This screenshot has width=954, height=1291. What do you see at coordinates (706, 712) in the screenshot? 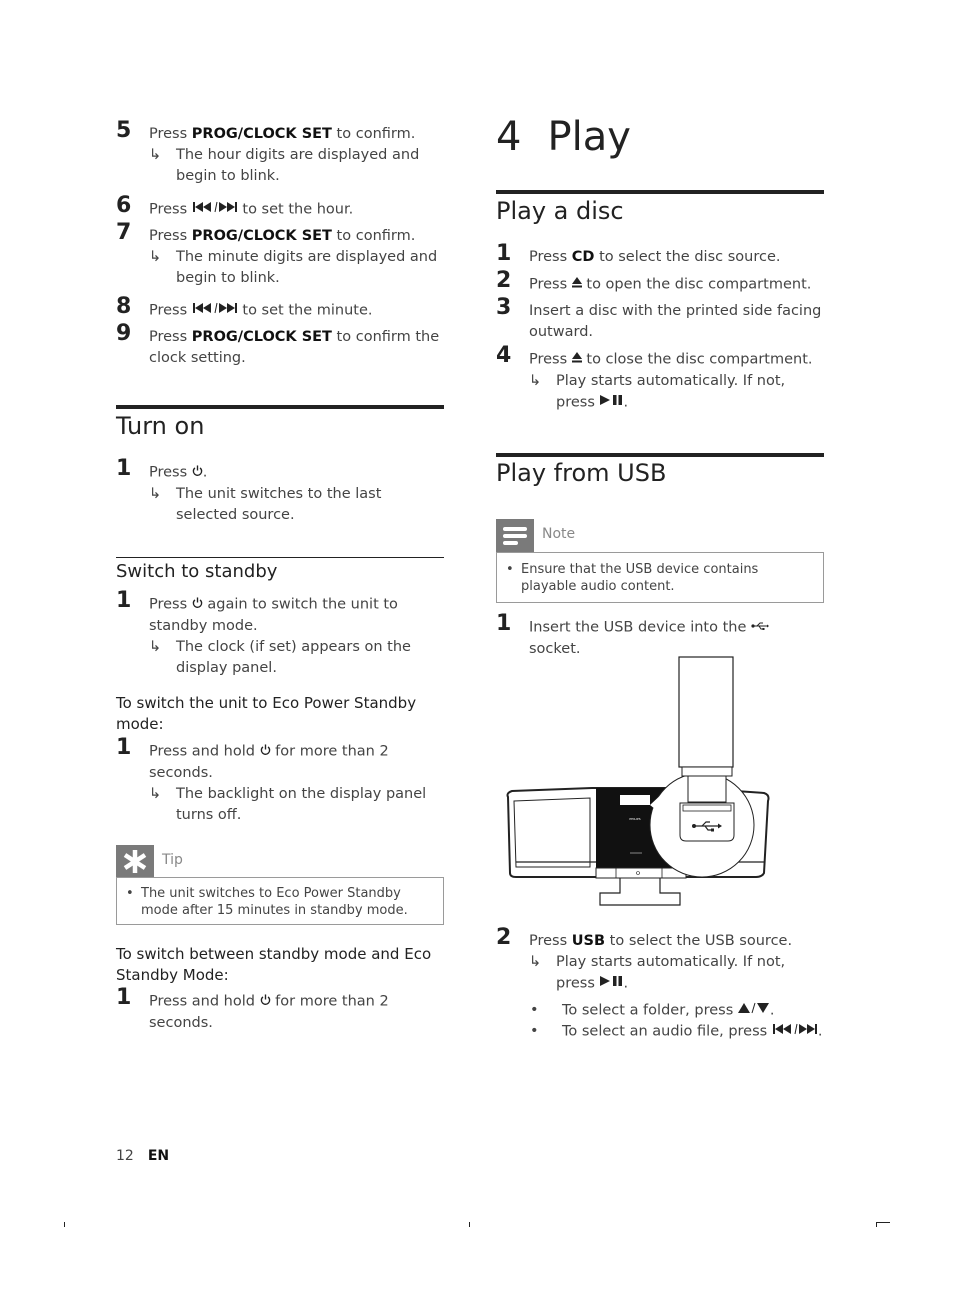
I see `usb-stick` at bounding box center [706, 712].